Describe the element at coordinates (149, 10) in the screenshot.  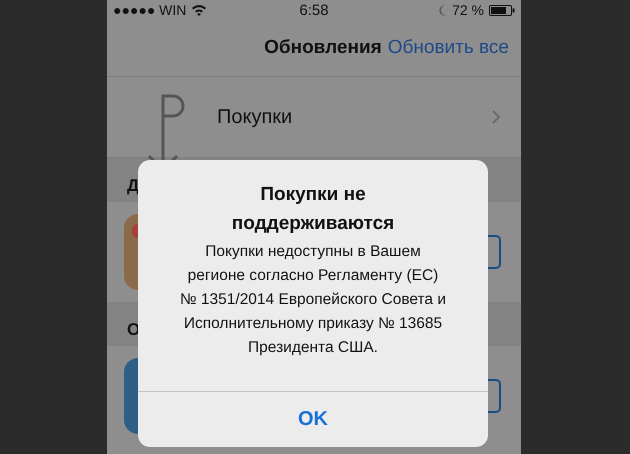
I see `carrier-name: ●●●●● WIN` at that location.